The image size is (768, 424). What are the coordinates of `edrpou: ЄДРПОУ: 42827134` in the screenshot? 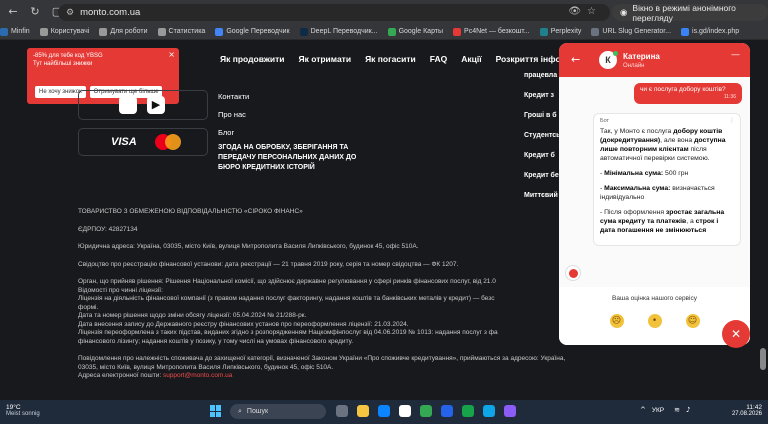 It's located at (108, 229).